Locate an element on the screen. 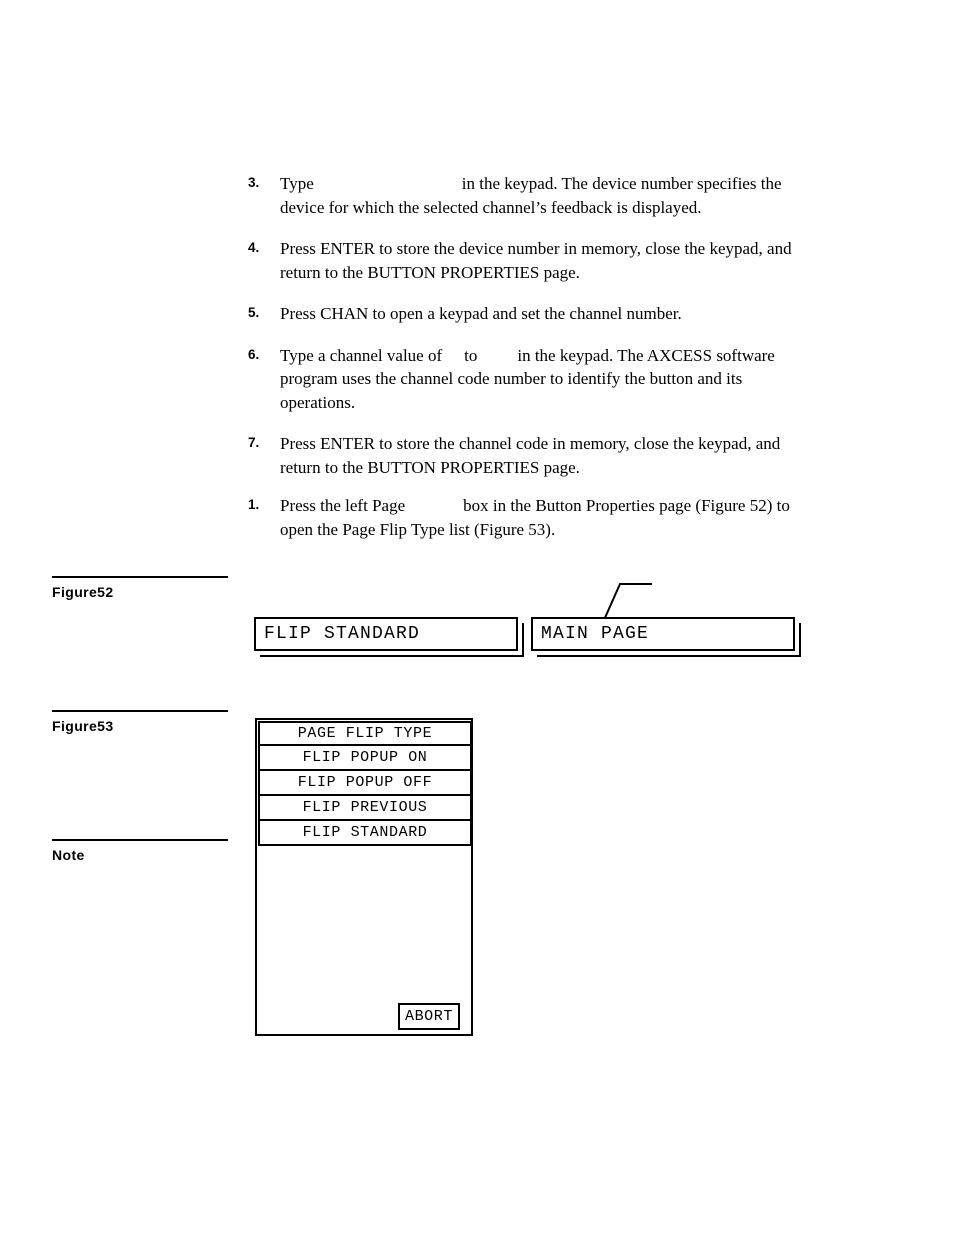 The width and height of the screenshot is (954, 1235). abort-button-label: ABORT is located at coordinates (428, 1016).